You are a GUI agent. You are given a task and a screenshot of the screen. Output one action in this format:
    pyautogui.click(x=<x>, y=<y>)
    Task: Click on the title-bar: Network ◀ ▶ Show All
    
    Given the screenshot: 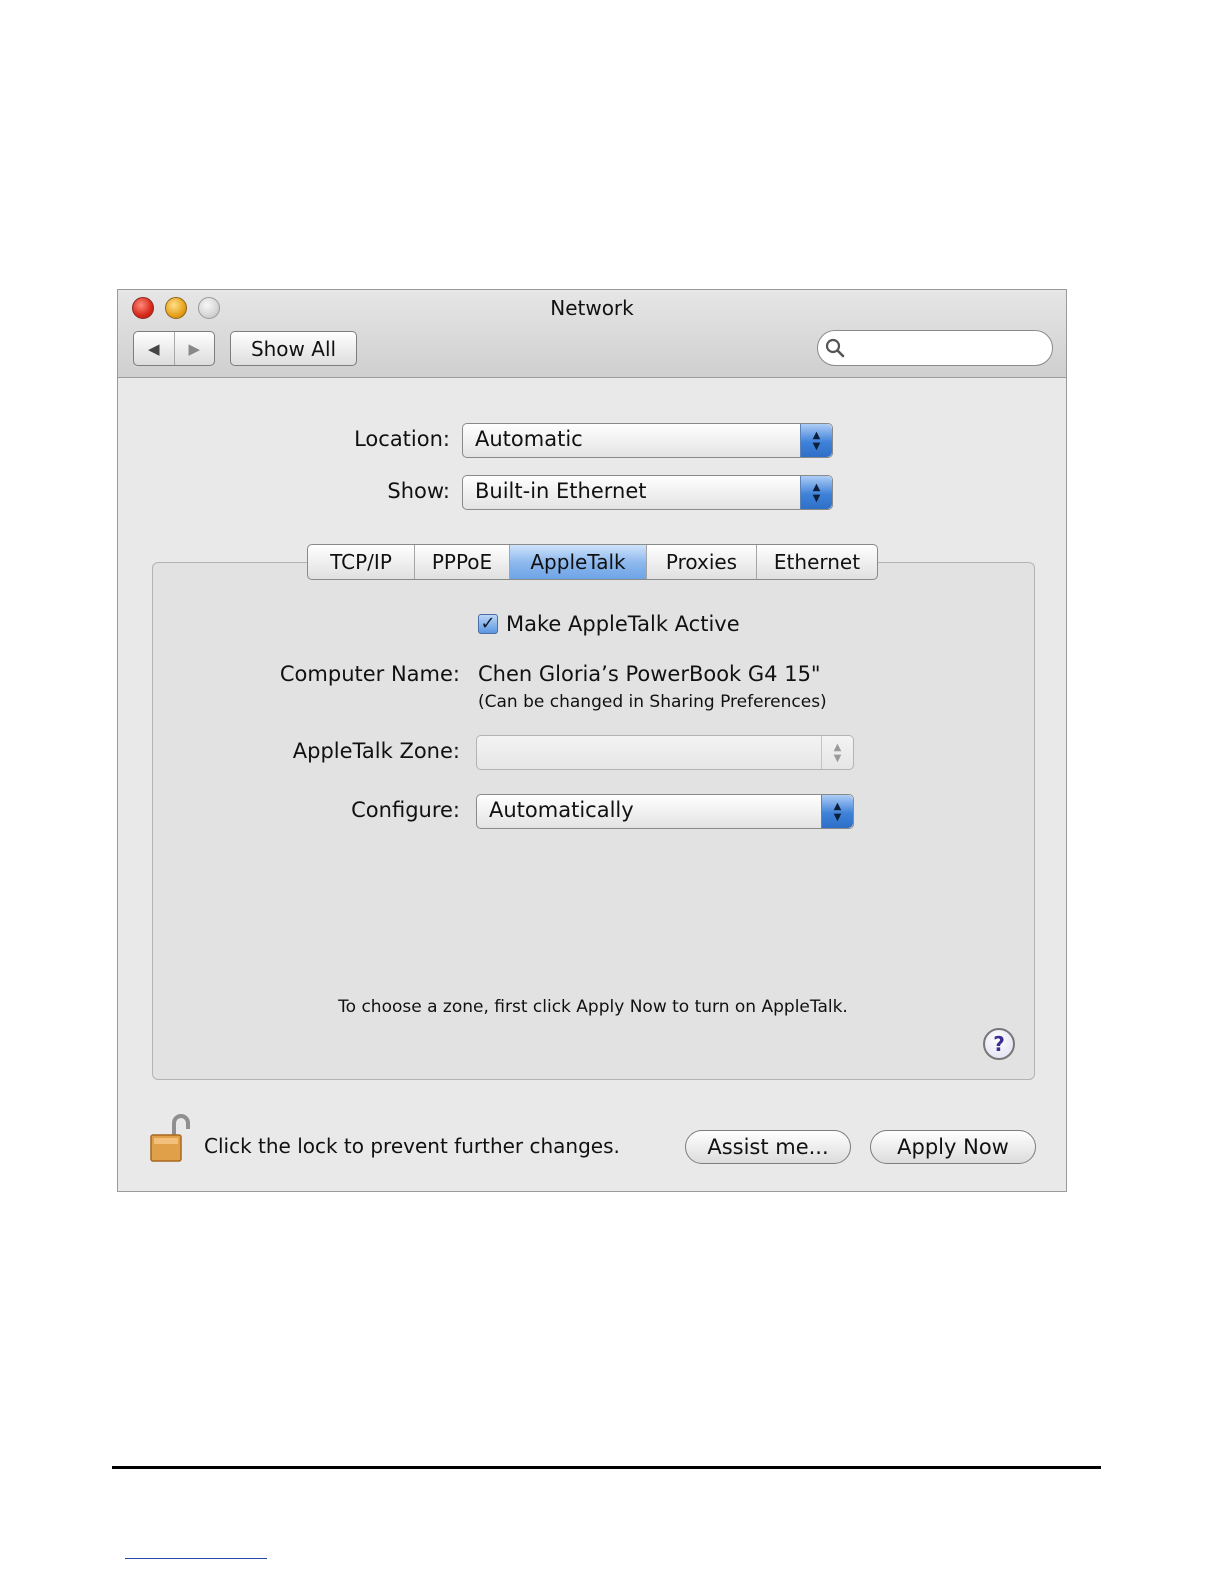 What is the action you would take?
    pyautogui.click(x=592, y=334)
    